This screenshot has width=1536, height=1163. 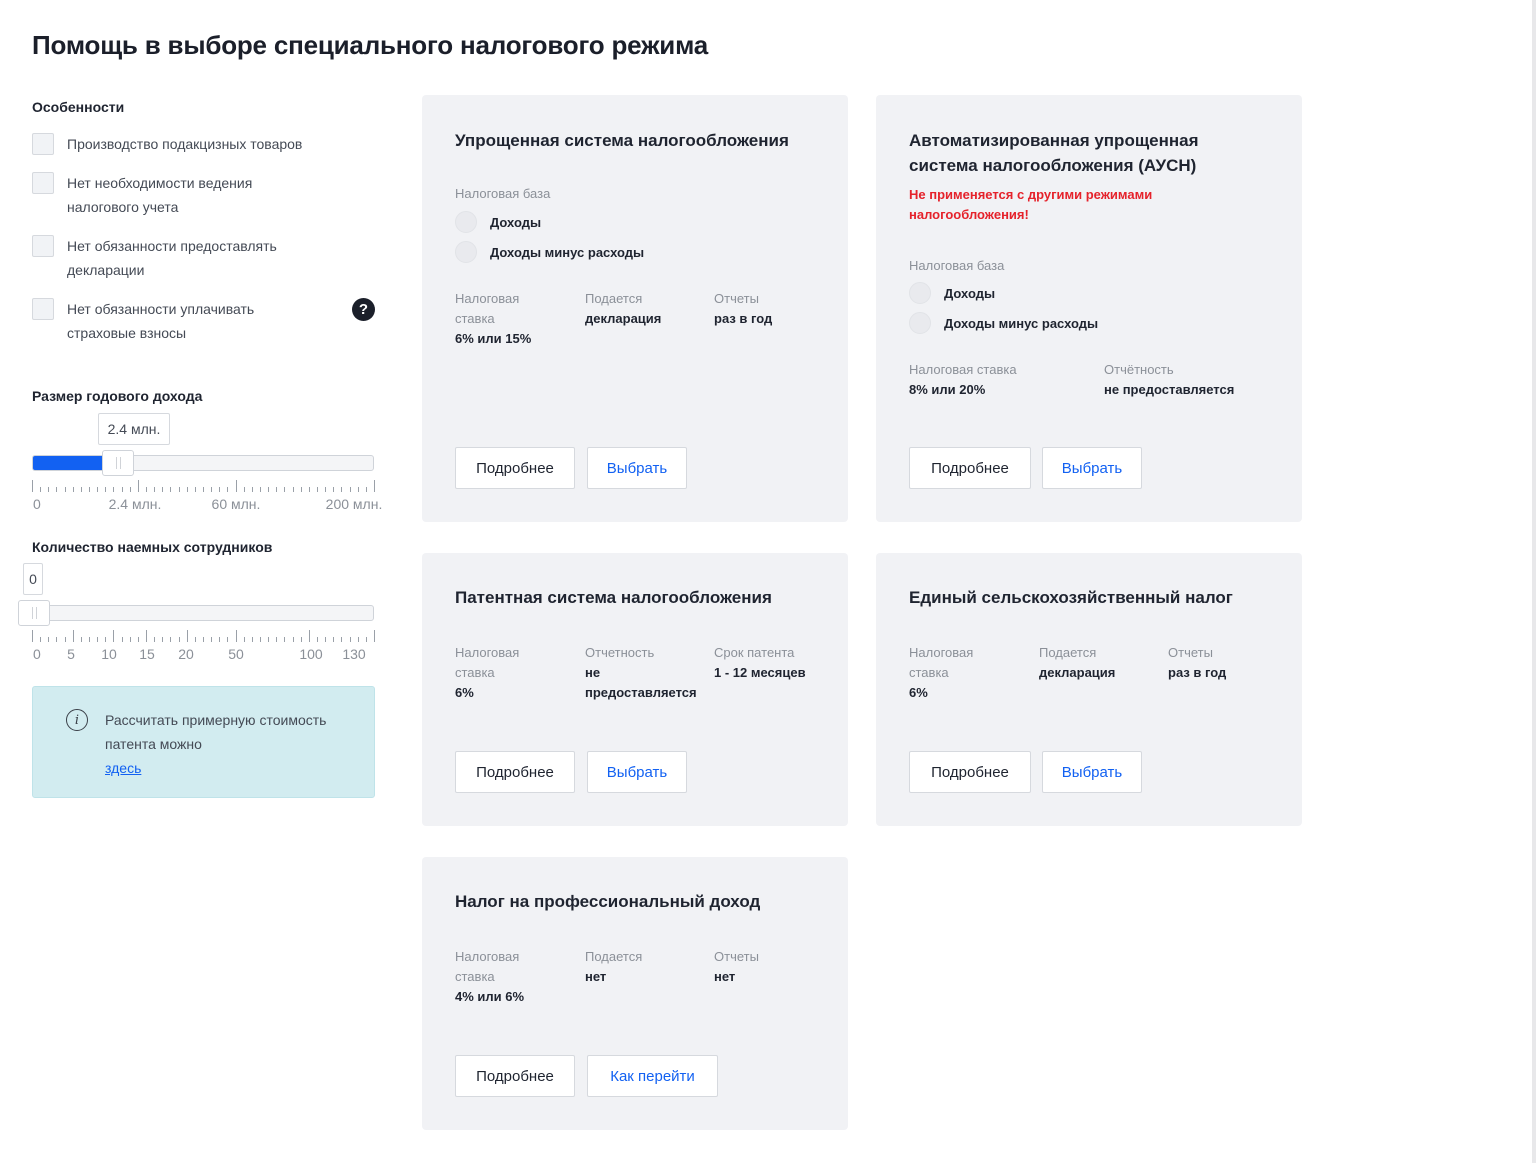 What do you see at coordinates (354, 654) in the screenshot?
I see `tick-label: 130` at bounding box center [354, 654].